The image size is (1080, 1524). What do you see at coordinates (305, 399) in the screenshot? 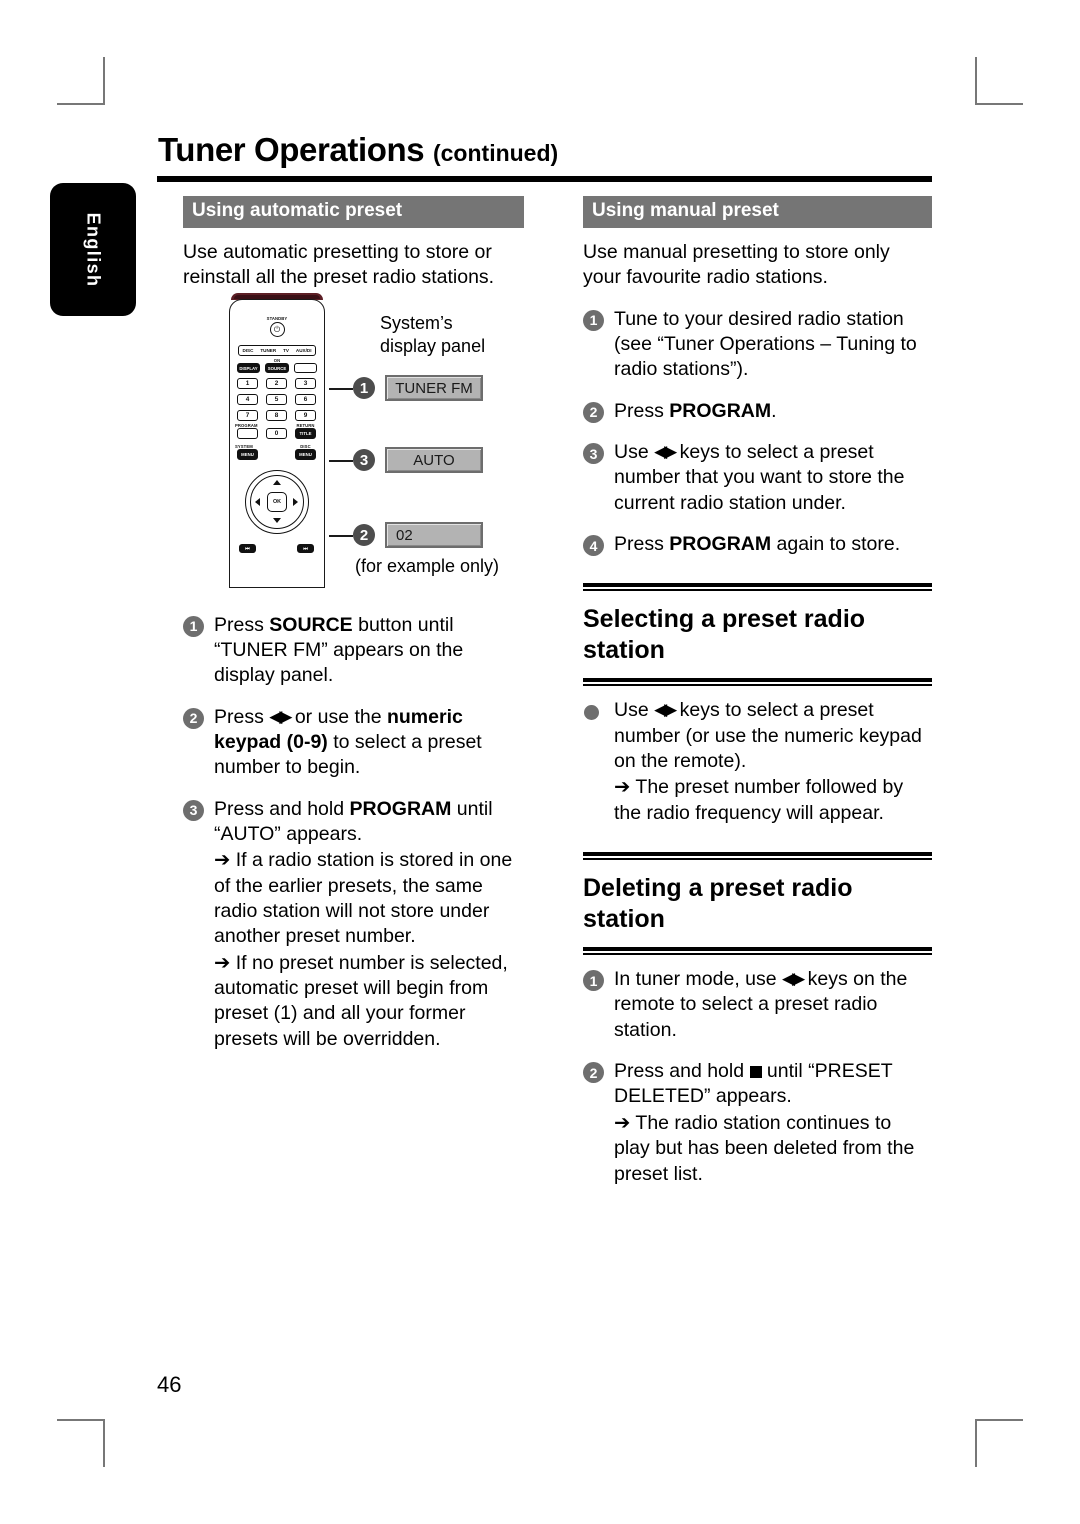
I see `keypad-6: 6` at bounding box center [305, 399].